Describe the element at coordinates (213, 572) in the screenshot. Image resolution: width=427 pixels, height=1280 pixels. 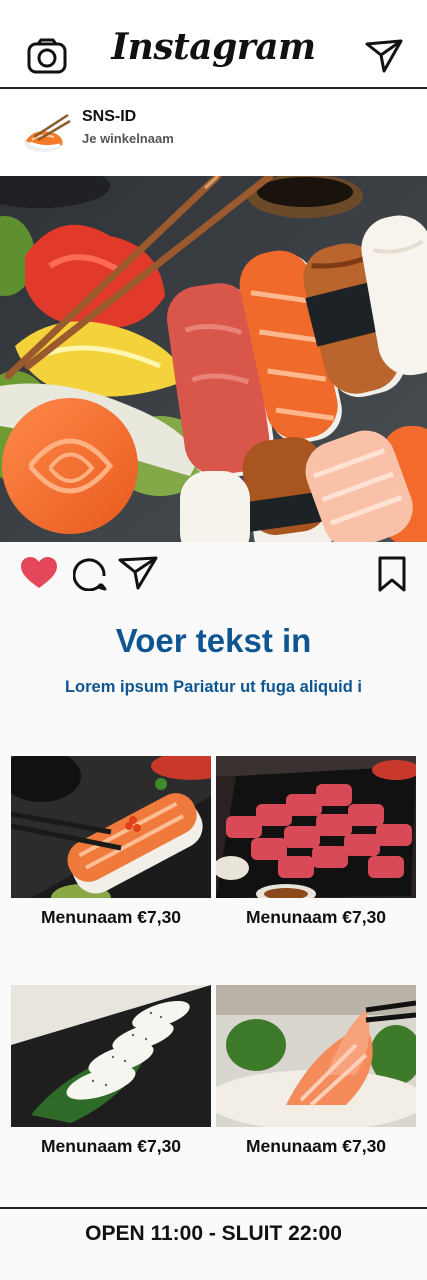
I see `post-actions` at that location.